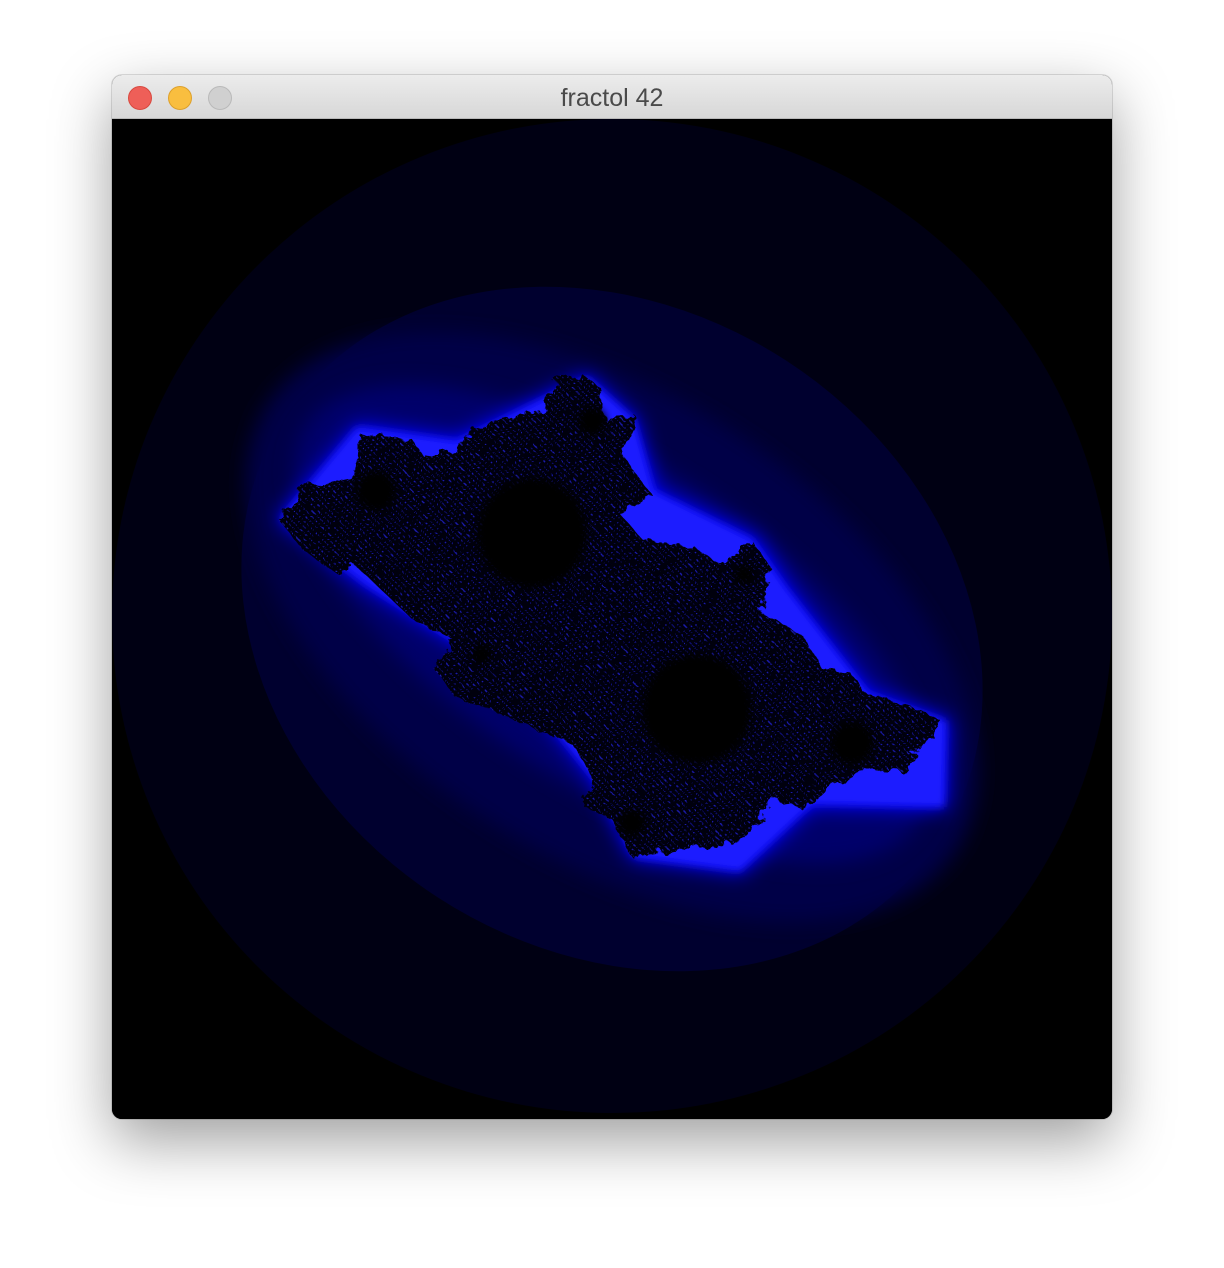 This screenshot has height=1268, width=1224. I want to click on title-bar: fractol 42, so click(612, 97).